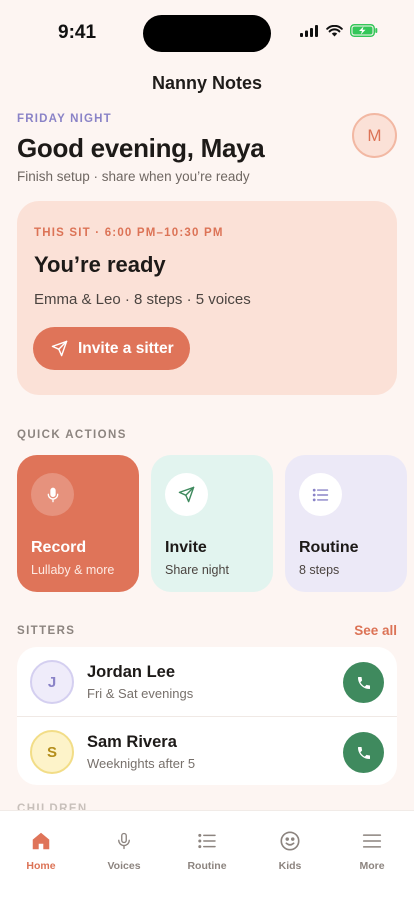  I want to click on dynamic-island, so click(207, 33).